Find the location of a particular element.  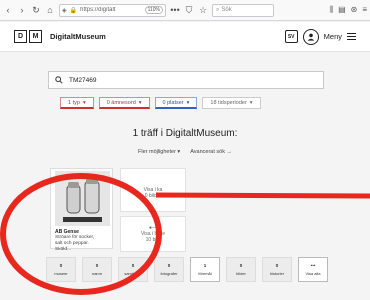

category-tile: 0 historier is located at coordinates (277, 269).